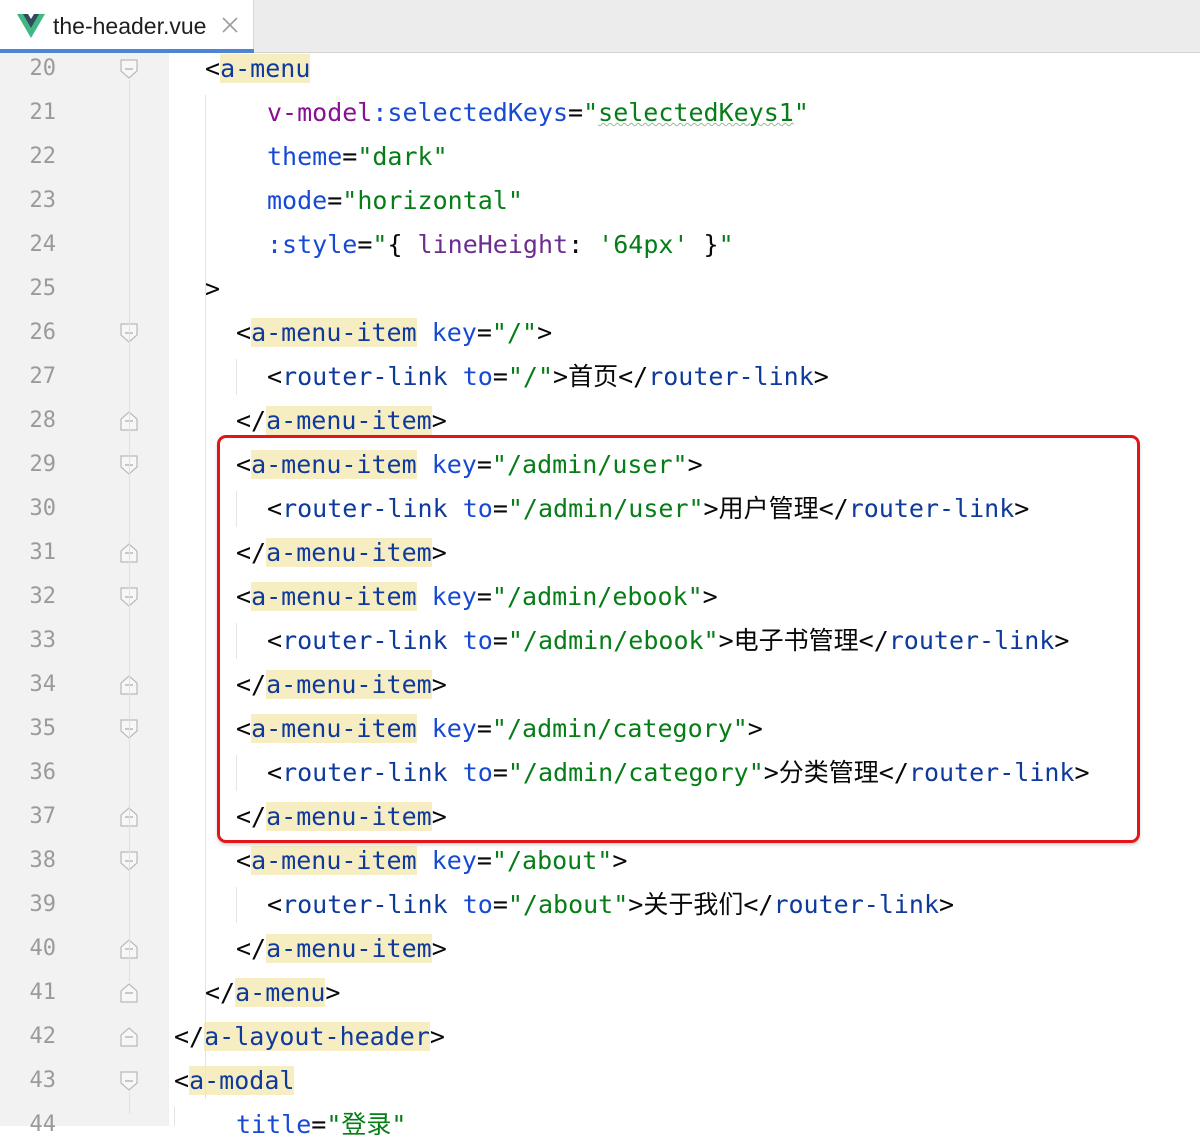 The image size is (1200, 1147). What do you see at coordinates (43, 1124) in the screenshot?
I see `line-number: 44` at bounding box center [43, 1124].